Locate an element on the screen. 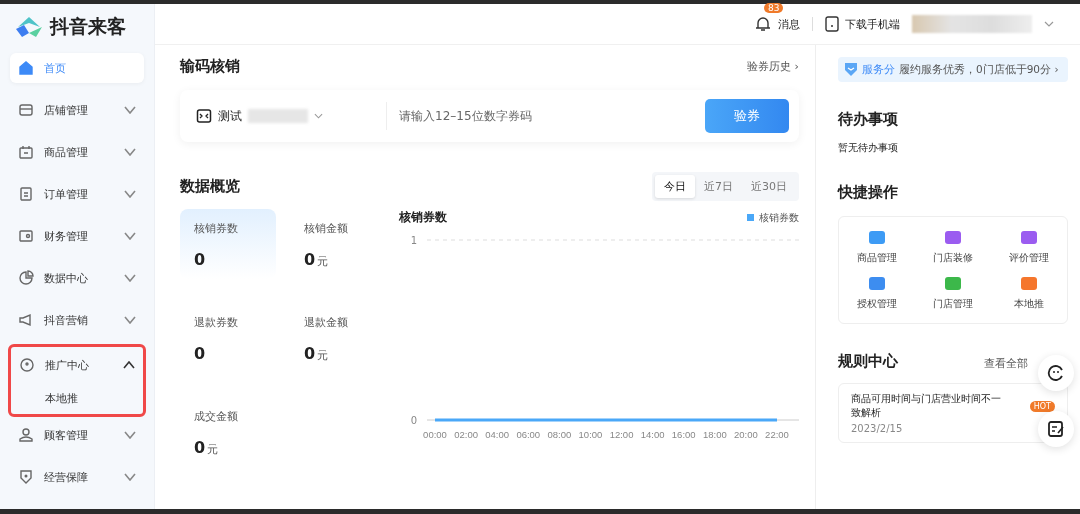 The height and width of the screenshot is (514, 1080). axis-label: 0 is located at coordinates (413, 420).